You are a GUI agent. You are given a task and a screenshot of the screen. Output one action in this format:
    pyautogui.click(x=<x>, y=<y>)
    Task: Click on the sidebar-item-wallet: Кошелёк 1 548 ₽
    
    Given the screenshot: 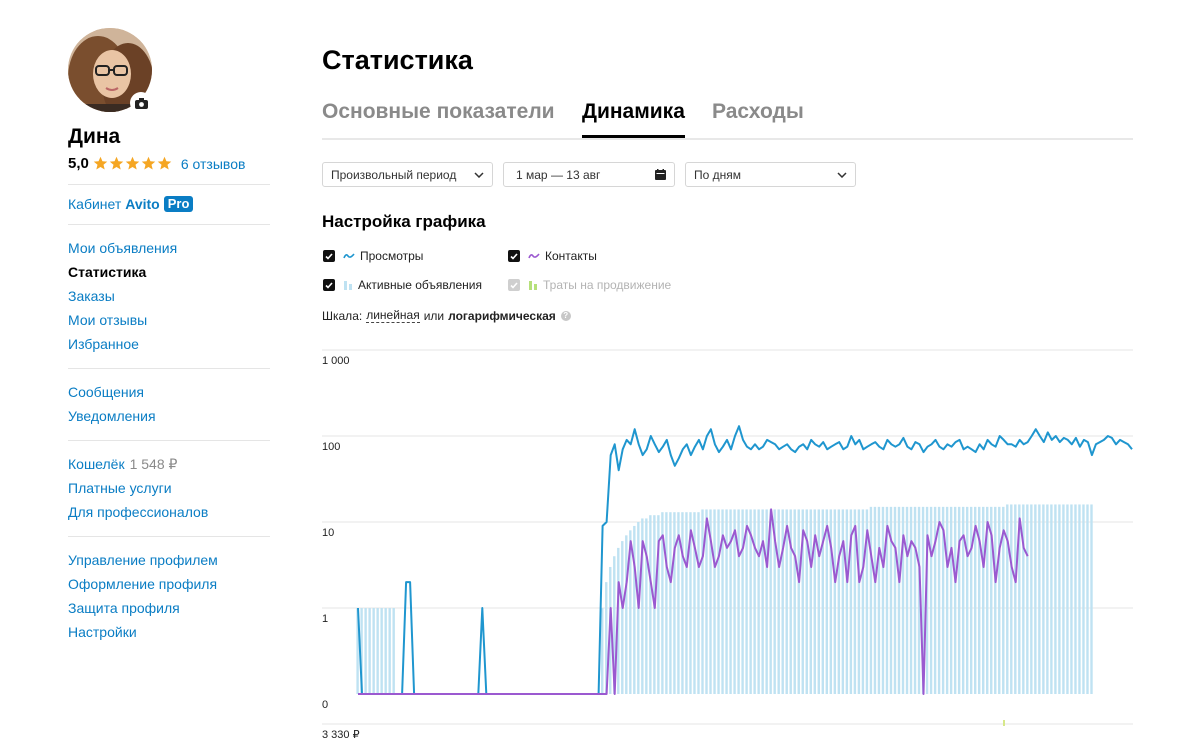 What is the action you would take?
    pyautogui.click(x=169, y=464)
    